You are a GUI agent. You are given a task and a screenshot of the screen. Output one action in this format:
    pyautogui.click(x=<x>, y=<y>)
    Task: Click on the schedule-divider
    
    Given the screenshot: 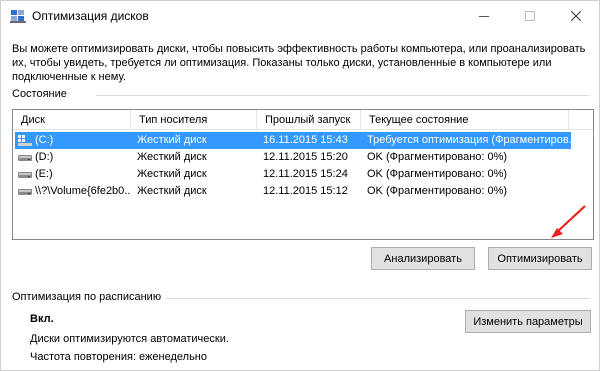 What is the action you would take?
    pyautogui.click(x=378, y=298)
    